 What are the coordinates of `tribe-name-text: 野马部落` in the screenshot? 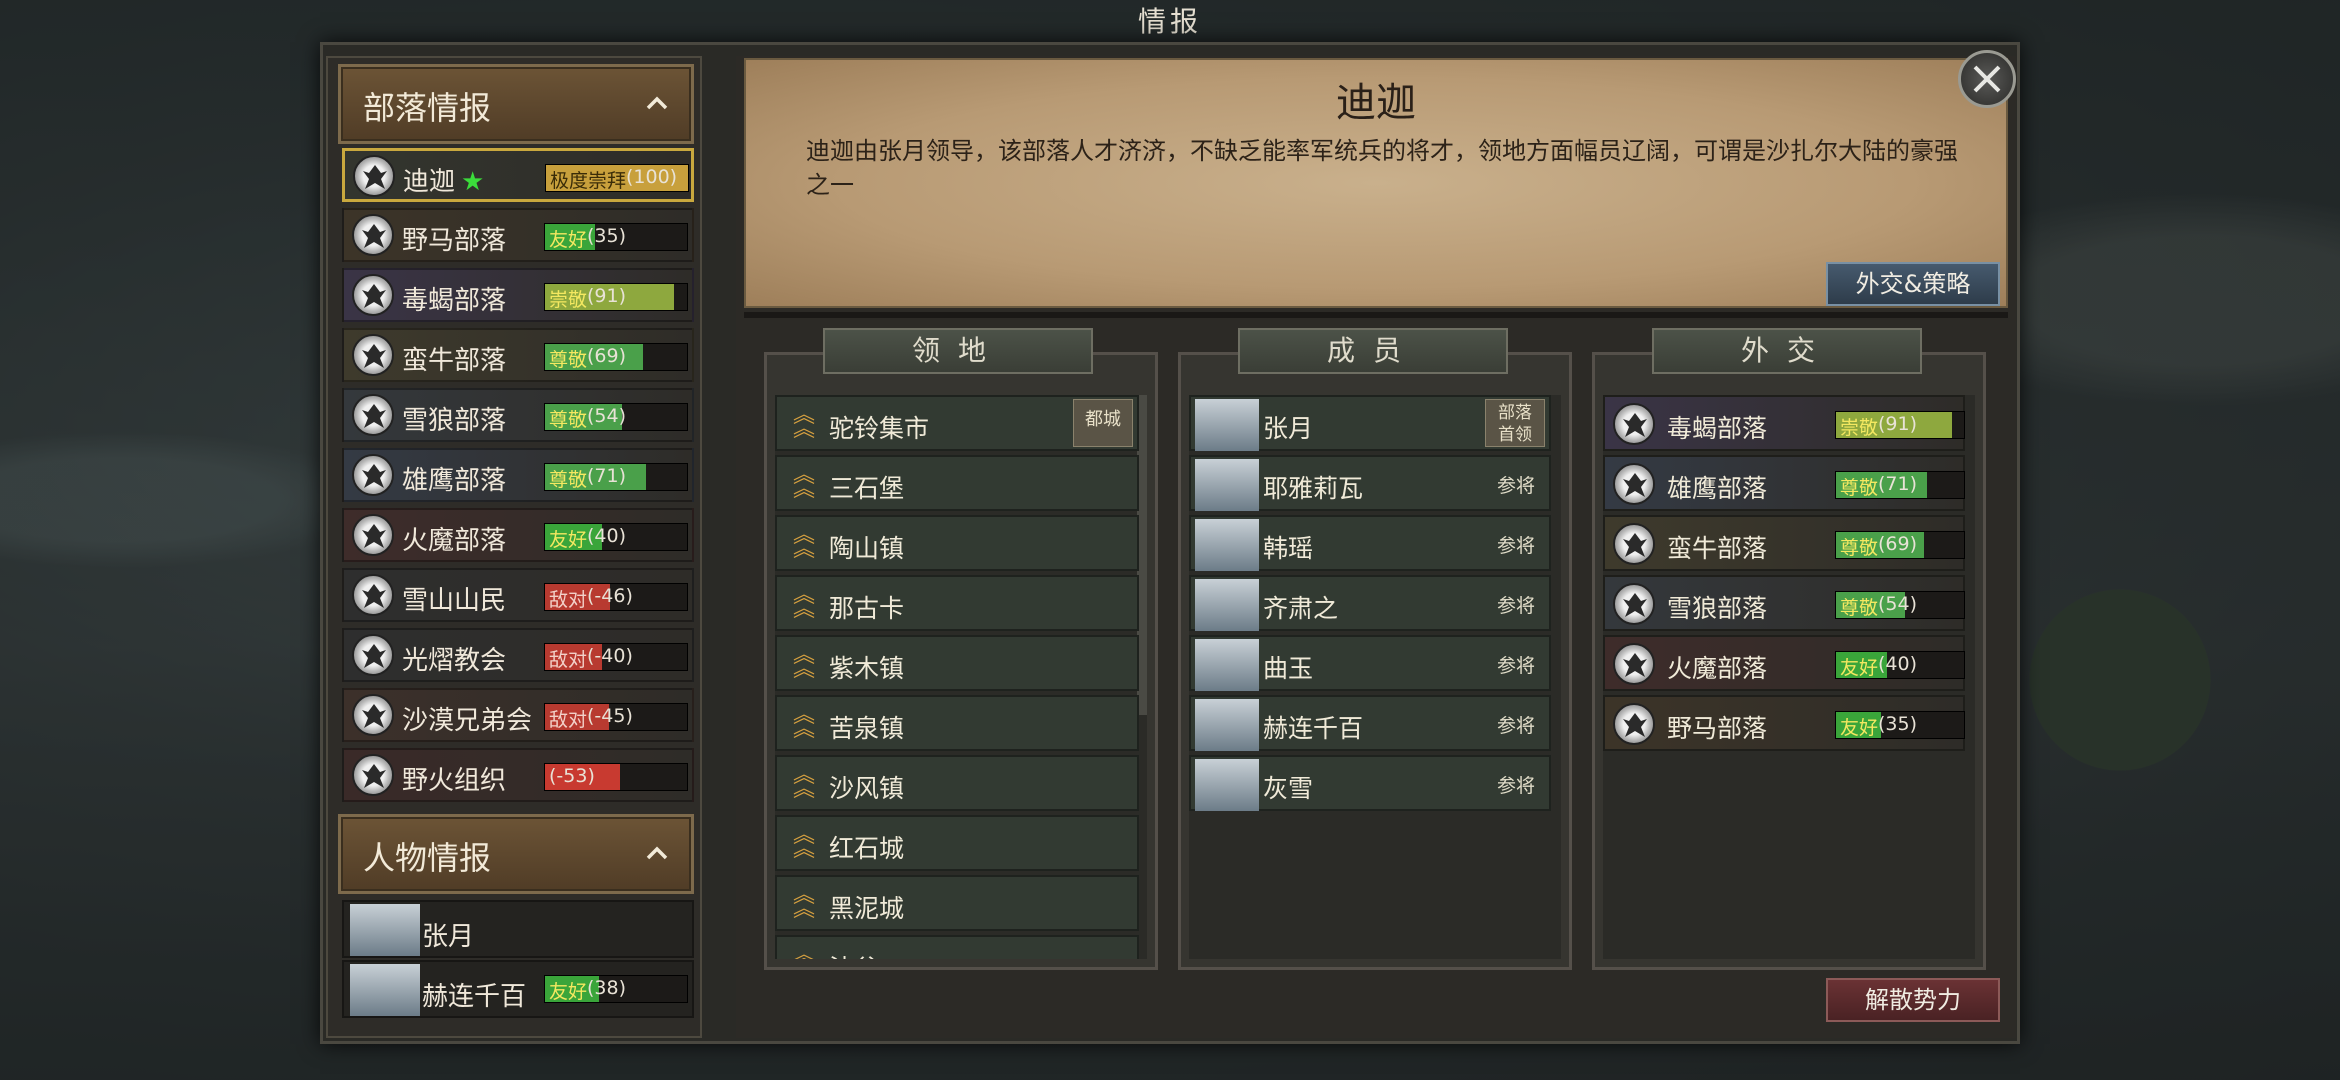 It's located at (454, 241).